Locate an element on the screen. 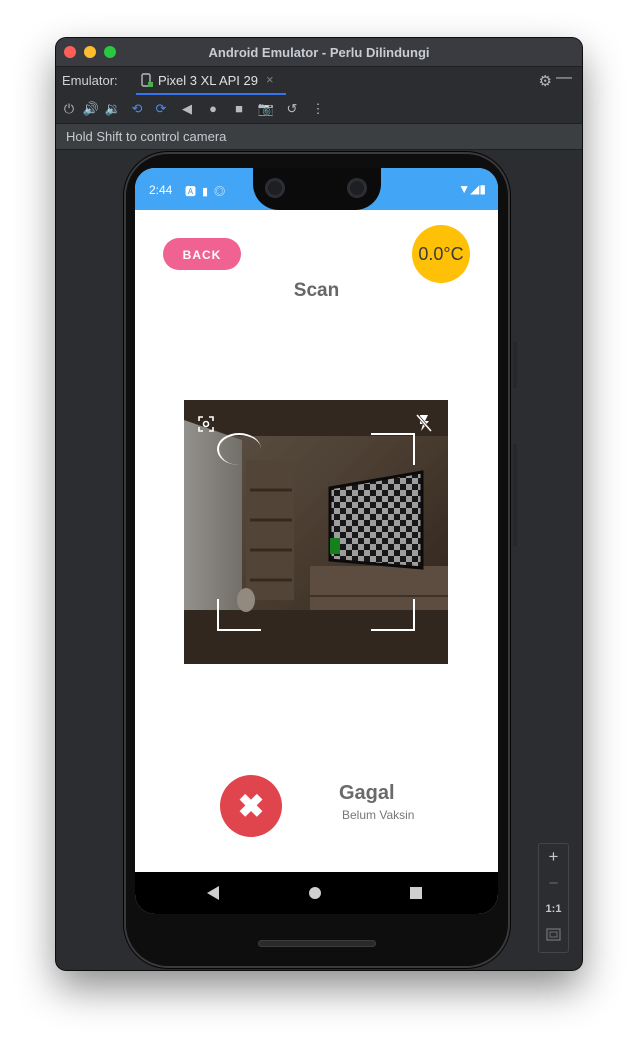 The width and height of the screenshot is (638, 1044). flash-off-icon is located at coordinates (424, 423).